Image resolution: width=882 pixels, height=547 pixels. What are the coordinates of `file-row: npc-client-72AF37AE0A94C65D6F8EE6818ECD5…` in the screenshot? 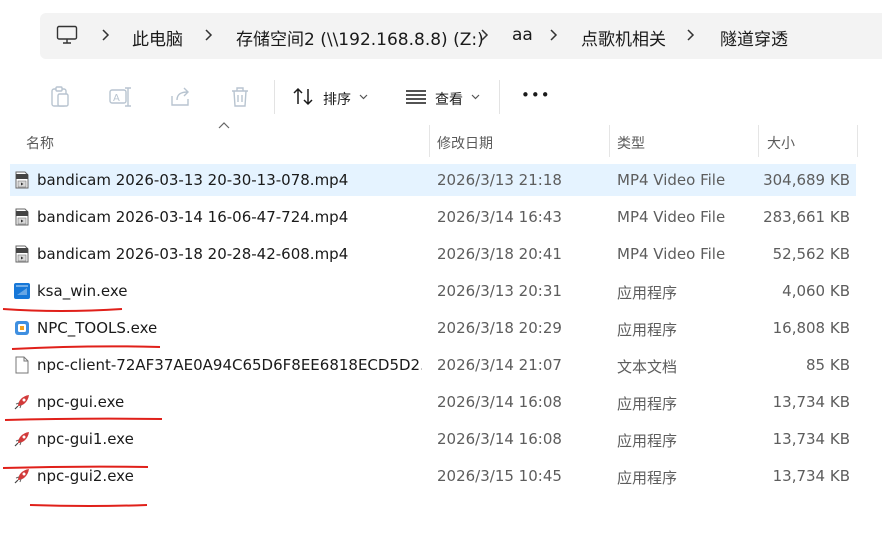 It's located at (433, 365).